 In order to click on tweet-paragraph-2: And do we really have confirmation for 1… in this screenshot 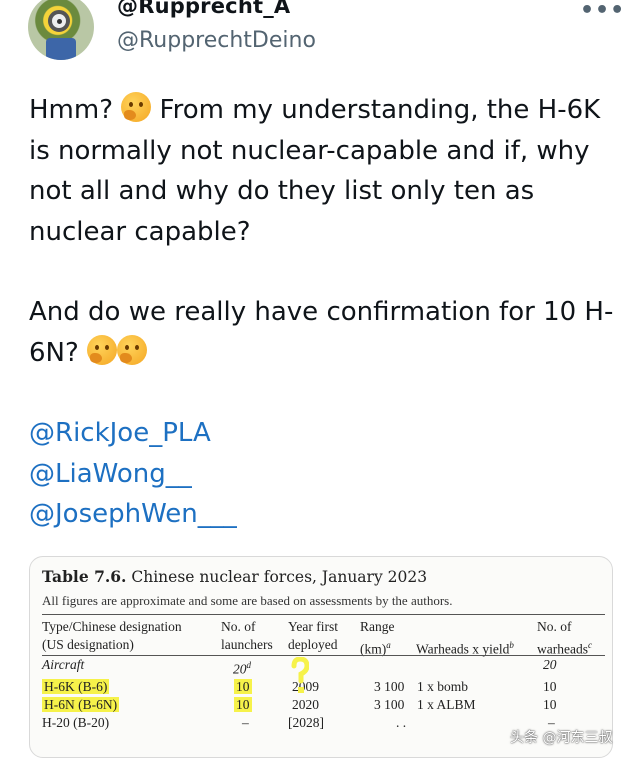, I will do `click(321, 332)`.